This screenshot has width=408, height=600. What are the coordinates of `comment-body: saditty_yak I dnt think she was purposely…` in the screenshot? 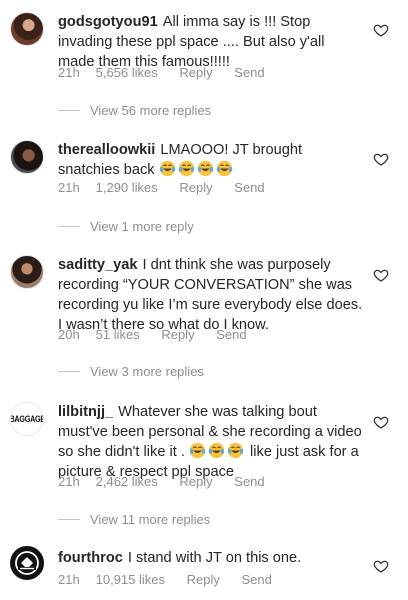 It's located at (210, 295).